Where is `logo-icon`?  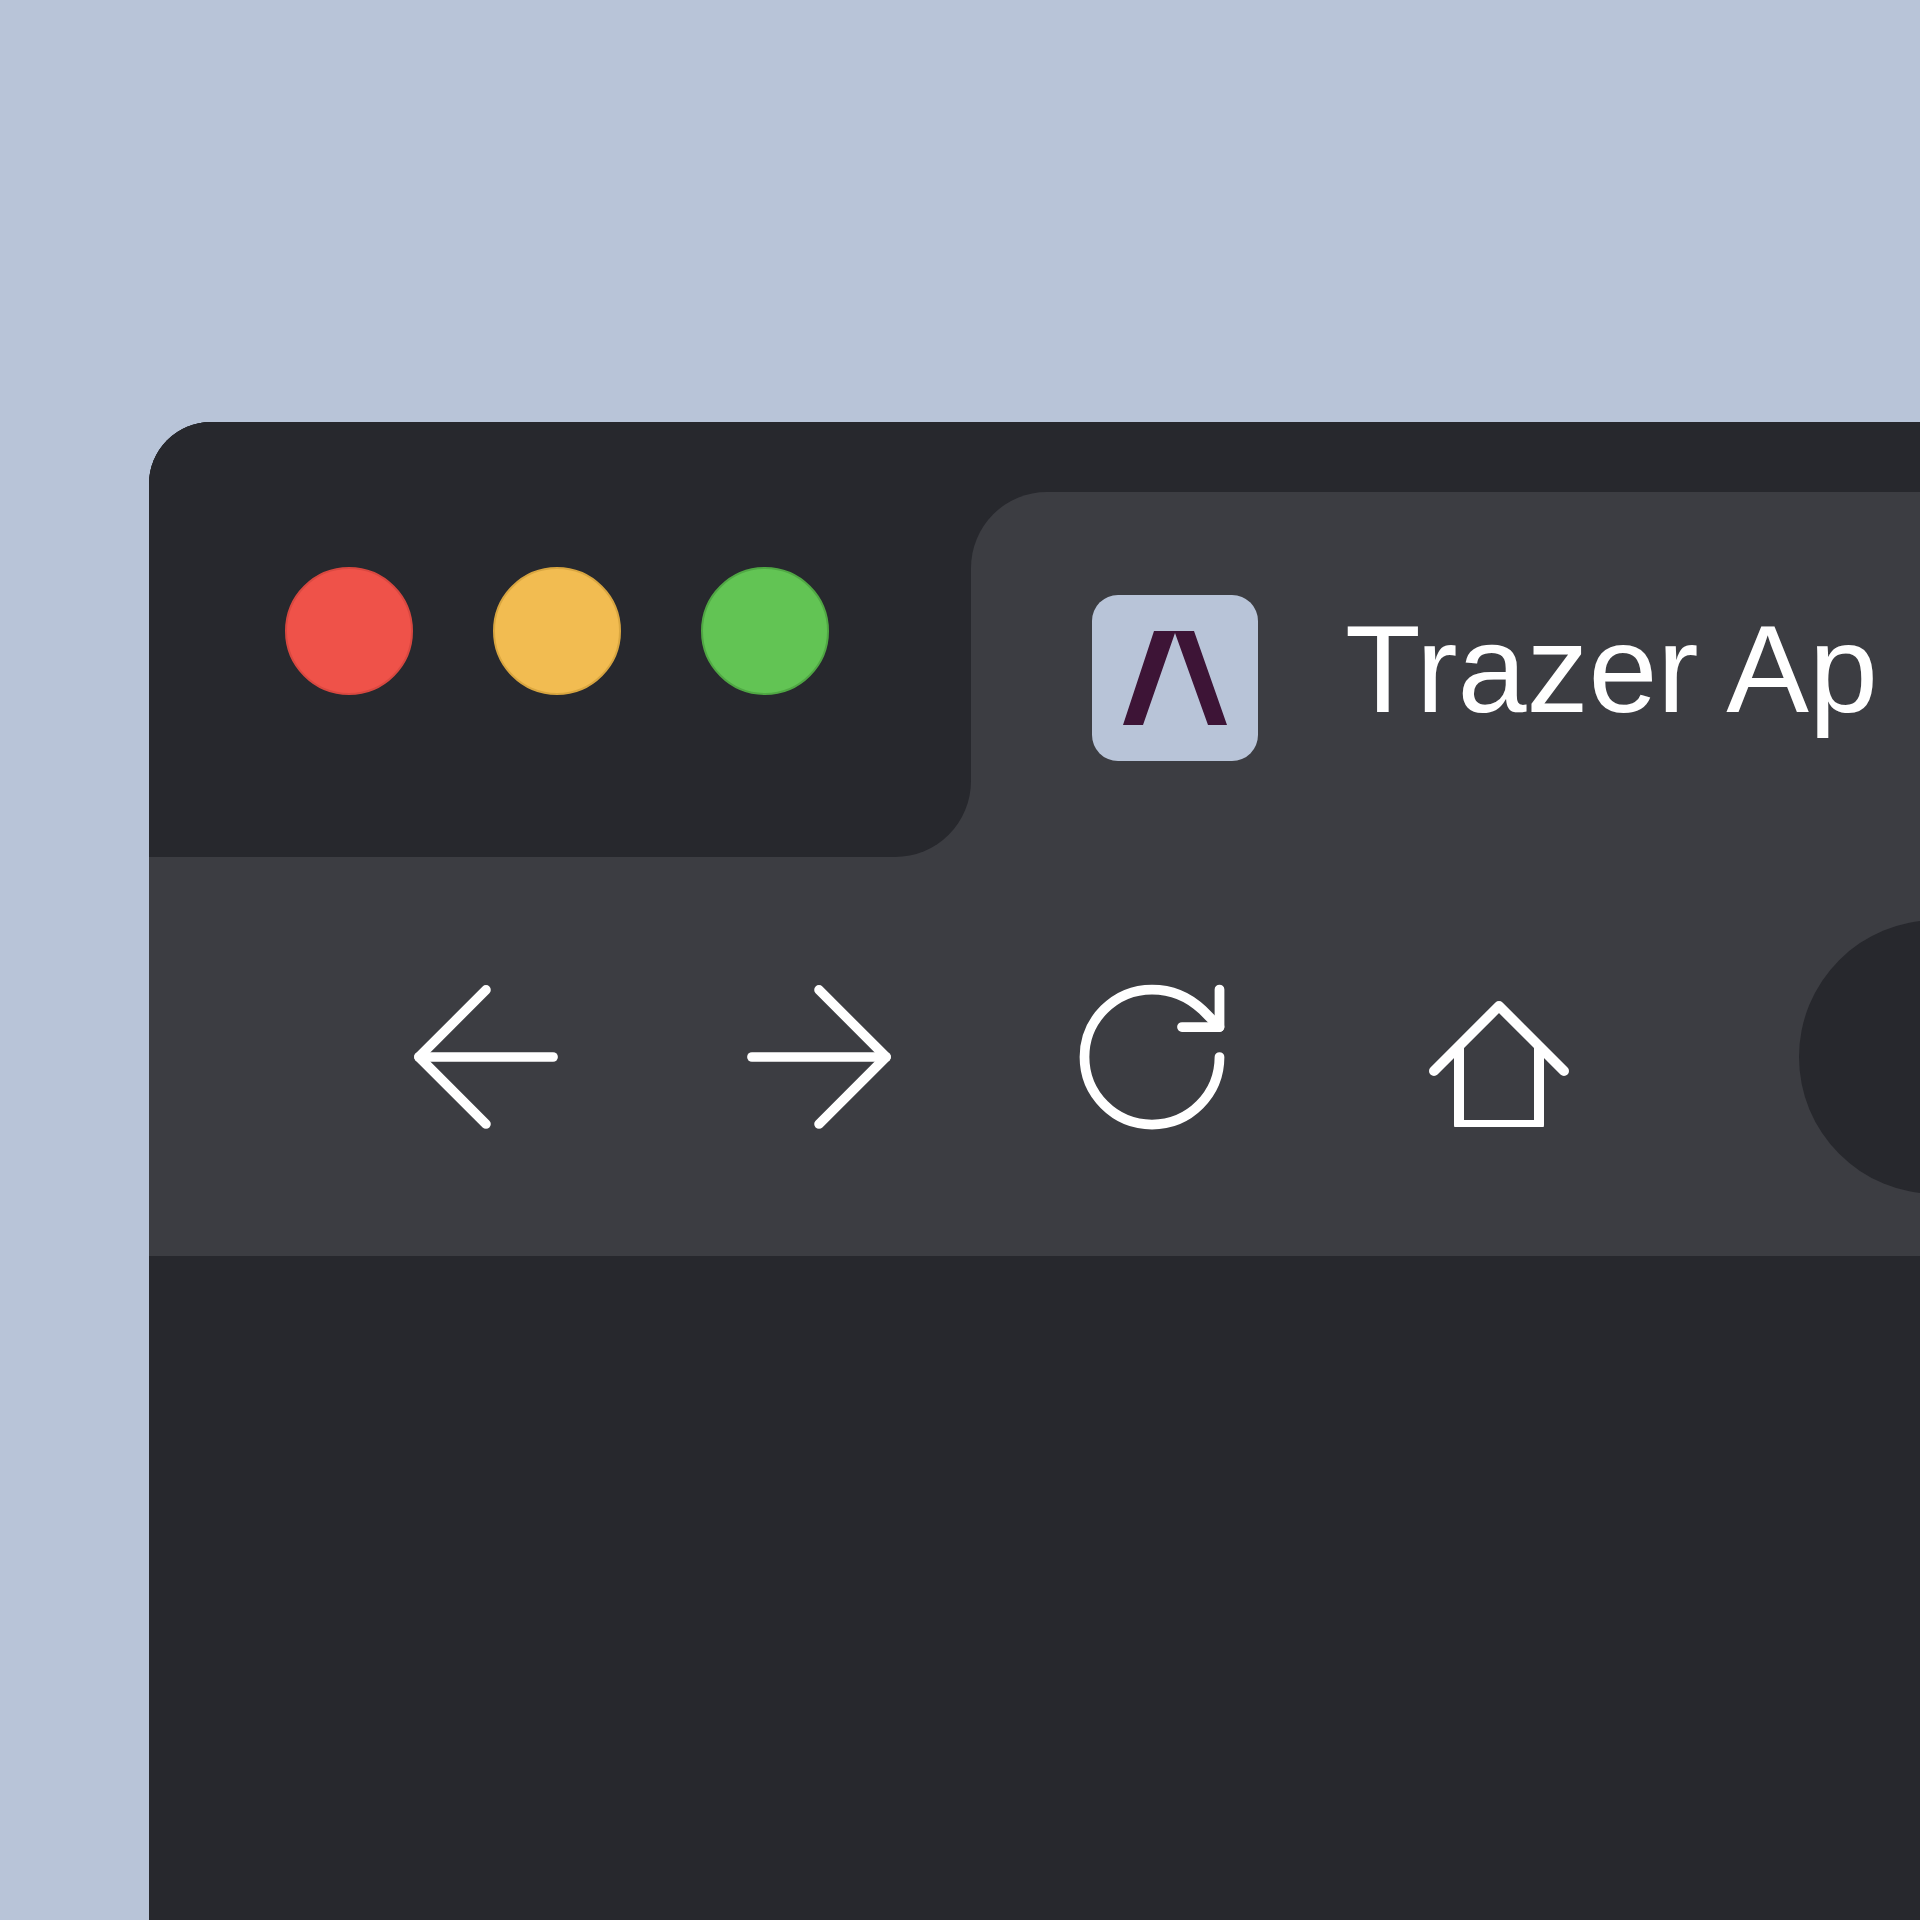
logo-icon is located at coordinates (1175, 678).